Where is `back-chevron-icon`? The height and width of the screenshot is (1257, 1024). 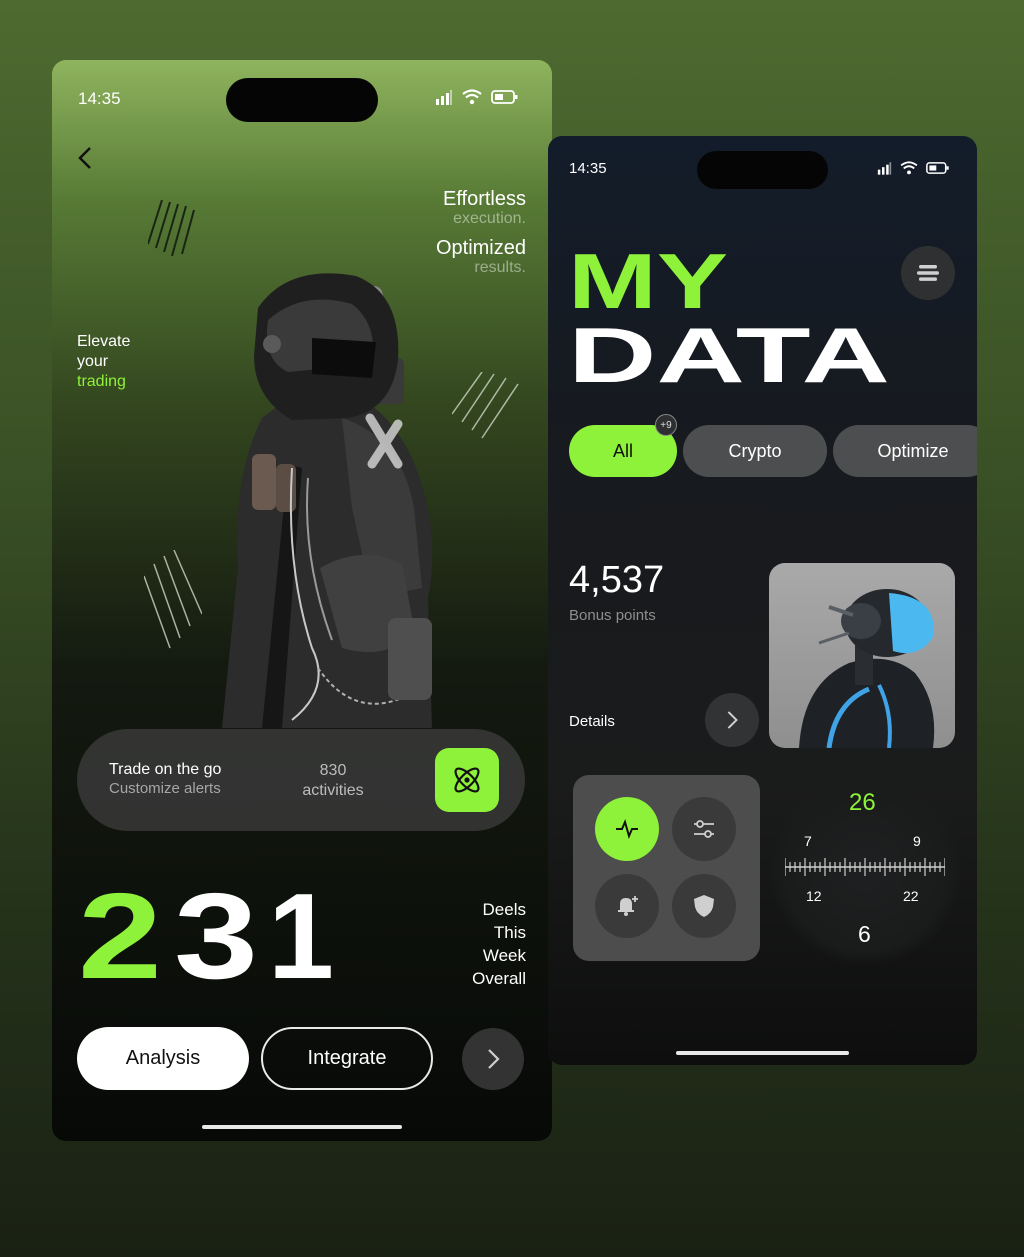
back-chevron-icon is located at coordinates (86, 158).